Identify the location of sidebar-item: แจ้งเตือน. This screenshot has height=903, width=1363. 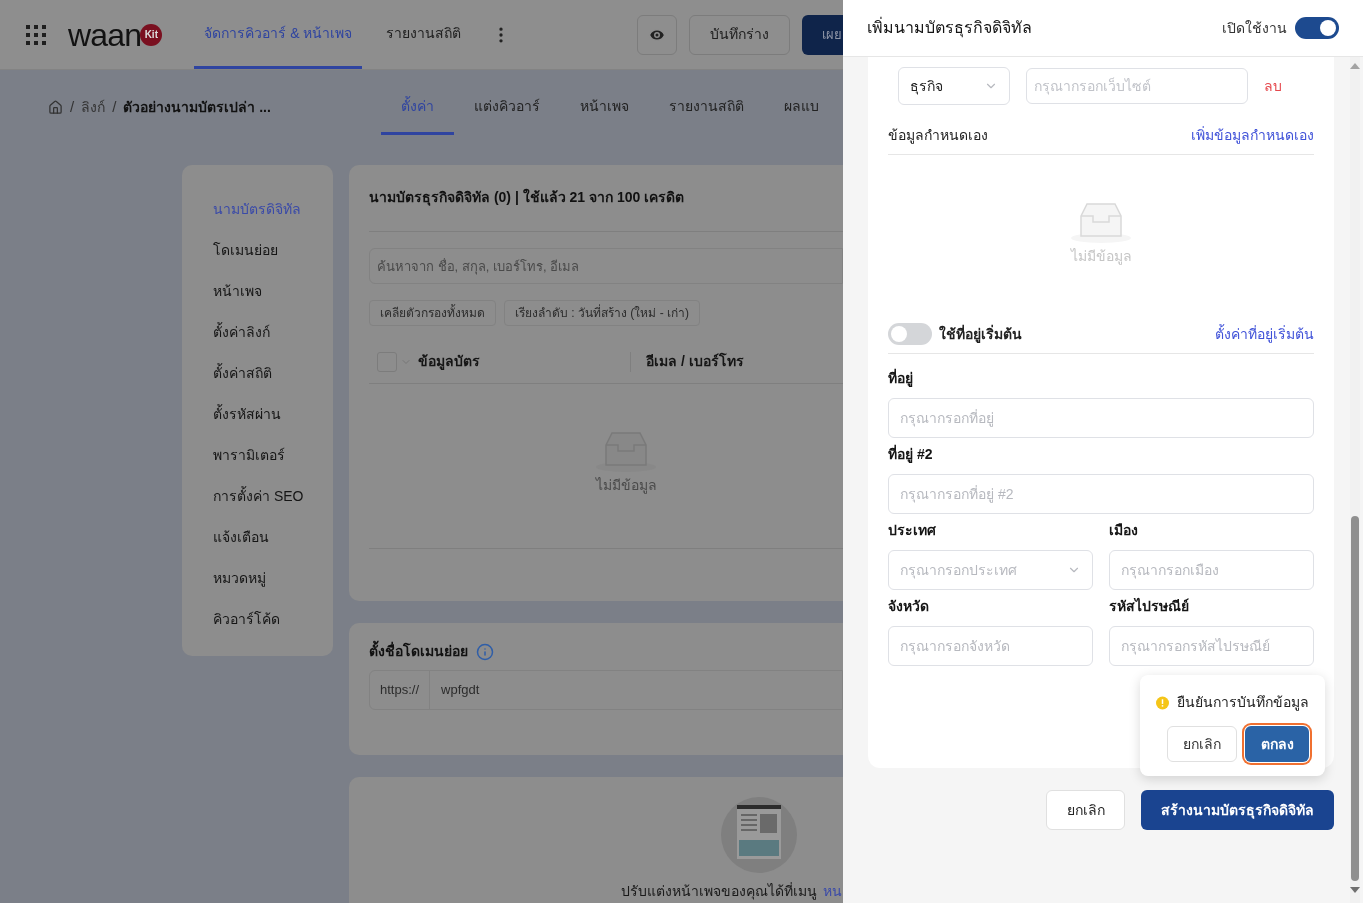
(273, 537).